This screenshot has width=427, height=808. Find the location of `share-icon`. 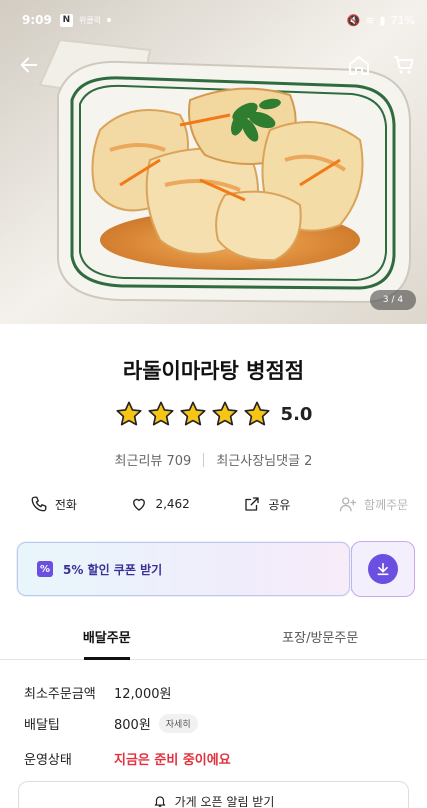

share-icon is located at coordinates (252, 504).